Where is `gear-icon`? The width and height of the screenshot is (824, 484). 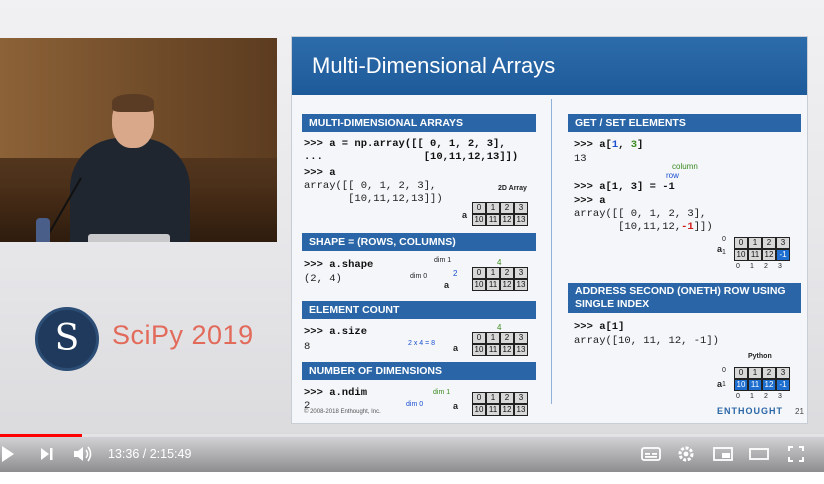
gear-icon is located at coordinates (686, 456).